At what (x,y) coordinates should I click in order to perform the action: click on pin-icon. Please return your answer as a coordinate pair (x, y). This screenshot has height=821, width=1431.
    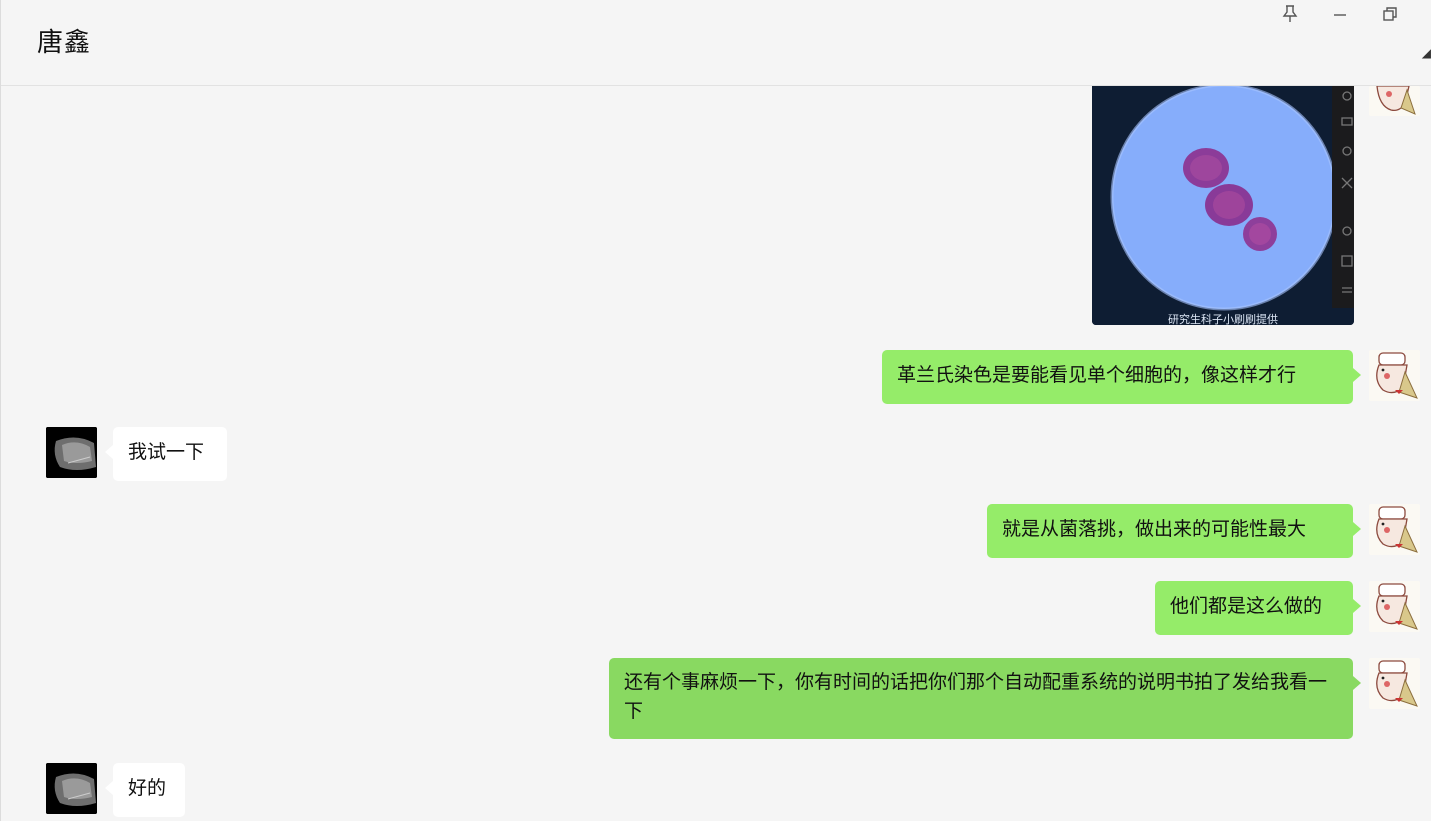
    Looking at the image, I should click on (1290, 14).